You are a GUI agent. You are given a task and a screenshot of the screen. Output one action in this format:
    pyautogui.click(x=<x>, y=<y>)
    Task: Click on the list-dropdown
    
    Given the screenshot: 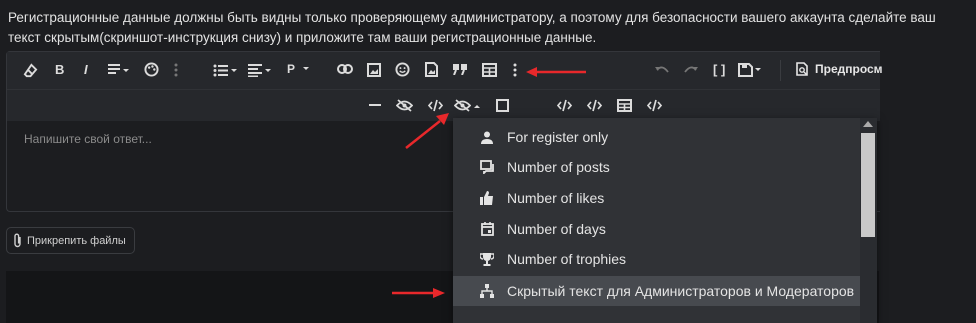 What is the action you would take?
    pyautogui.click(x=225, y=70)
    